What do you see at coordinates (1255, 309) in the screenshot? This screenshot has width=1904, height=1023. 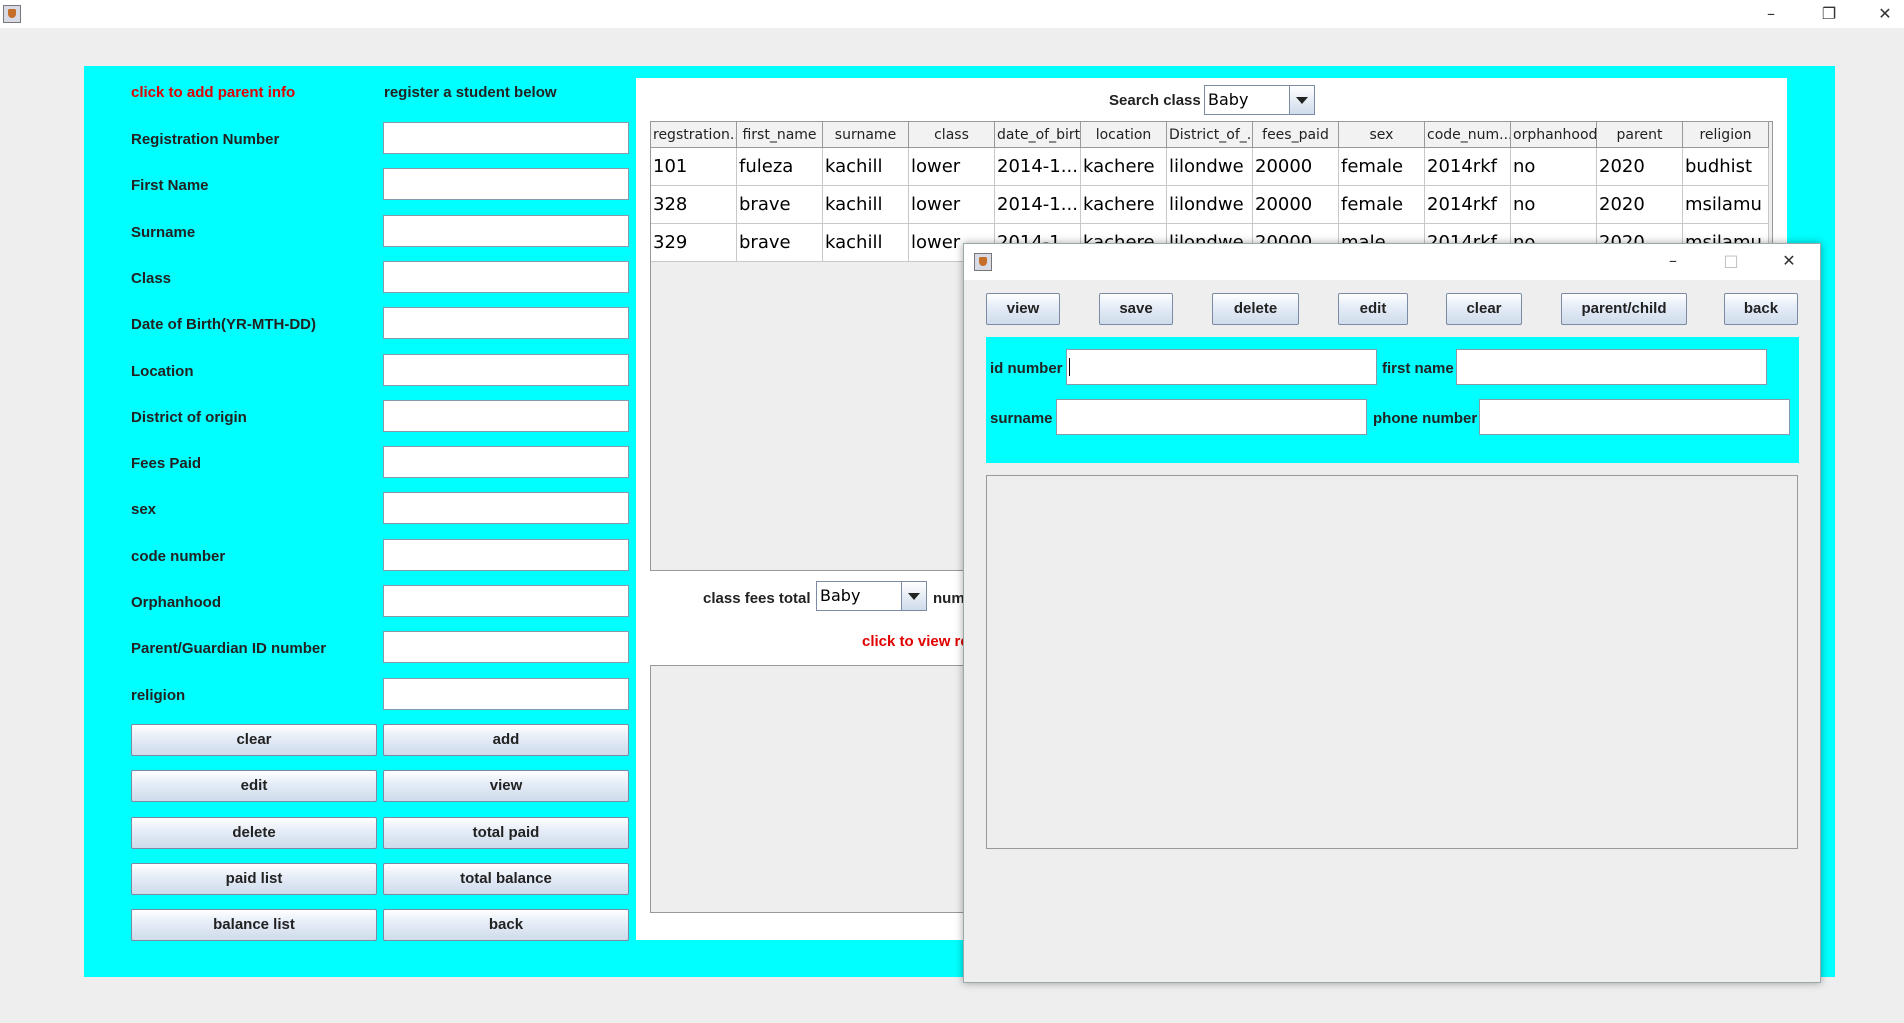 I see `dialog-delete-button: delete` at bounding box center [1255, 309].